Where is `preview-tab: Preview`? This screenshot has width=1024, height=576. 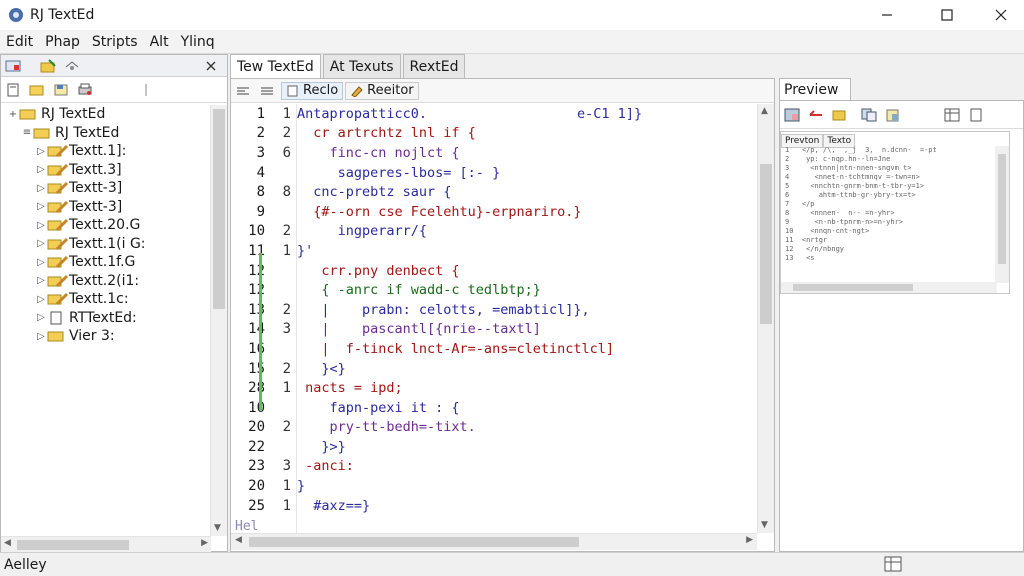
preview-tab: Preview is located at coordinates (815, 89).